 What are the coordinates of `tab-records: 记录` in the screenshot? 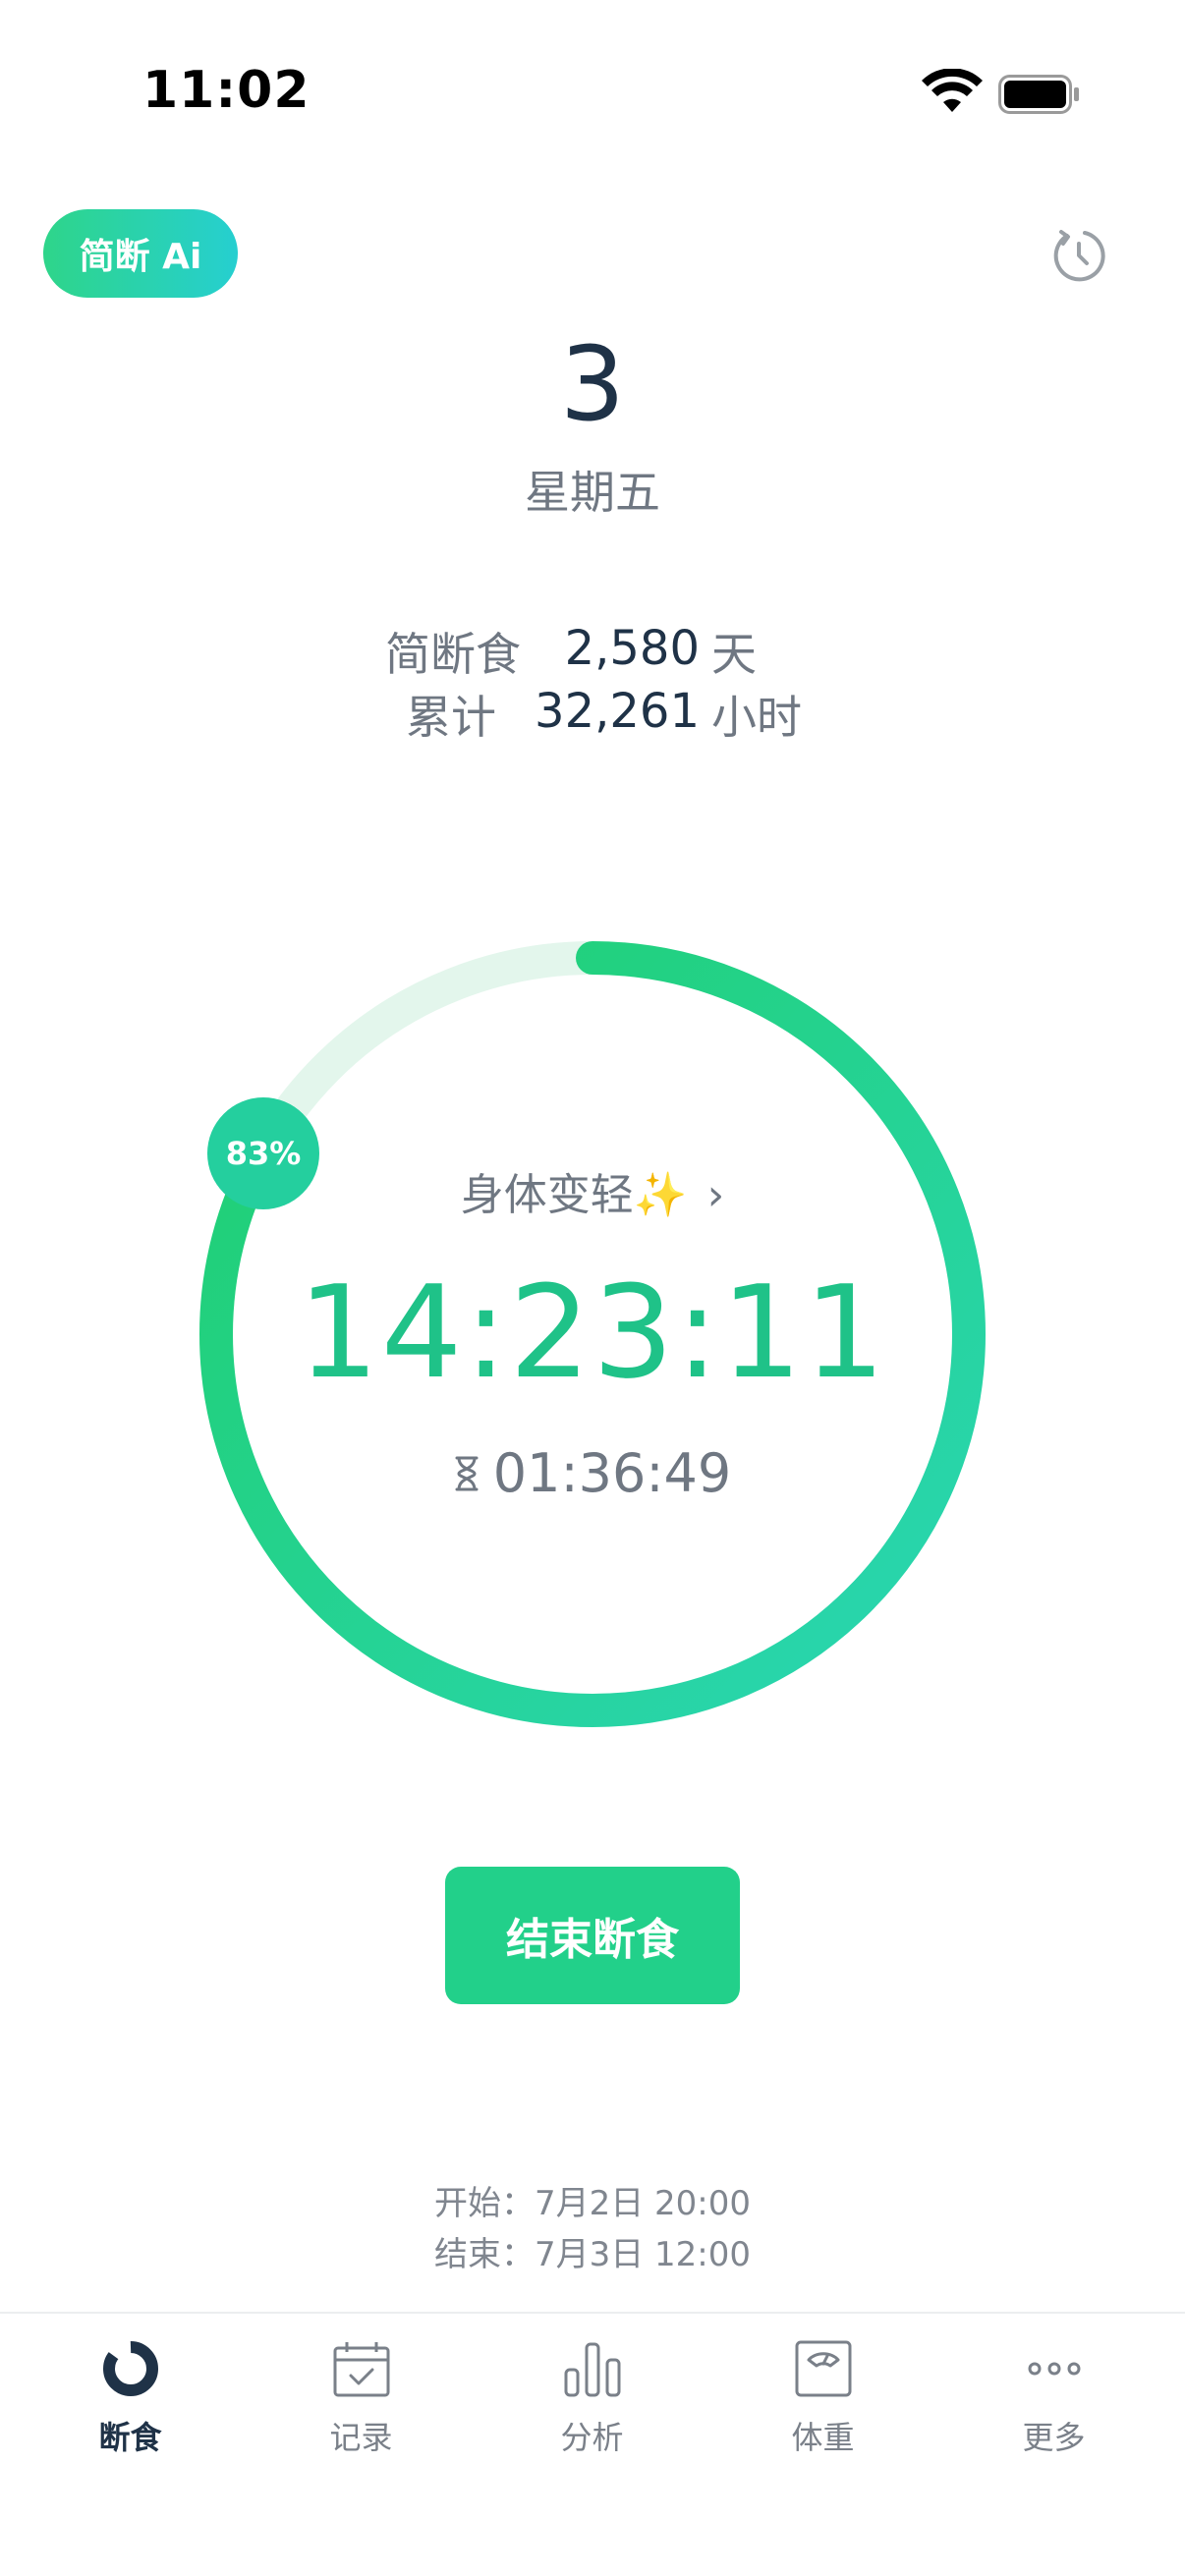 It's located at (362, 2402).